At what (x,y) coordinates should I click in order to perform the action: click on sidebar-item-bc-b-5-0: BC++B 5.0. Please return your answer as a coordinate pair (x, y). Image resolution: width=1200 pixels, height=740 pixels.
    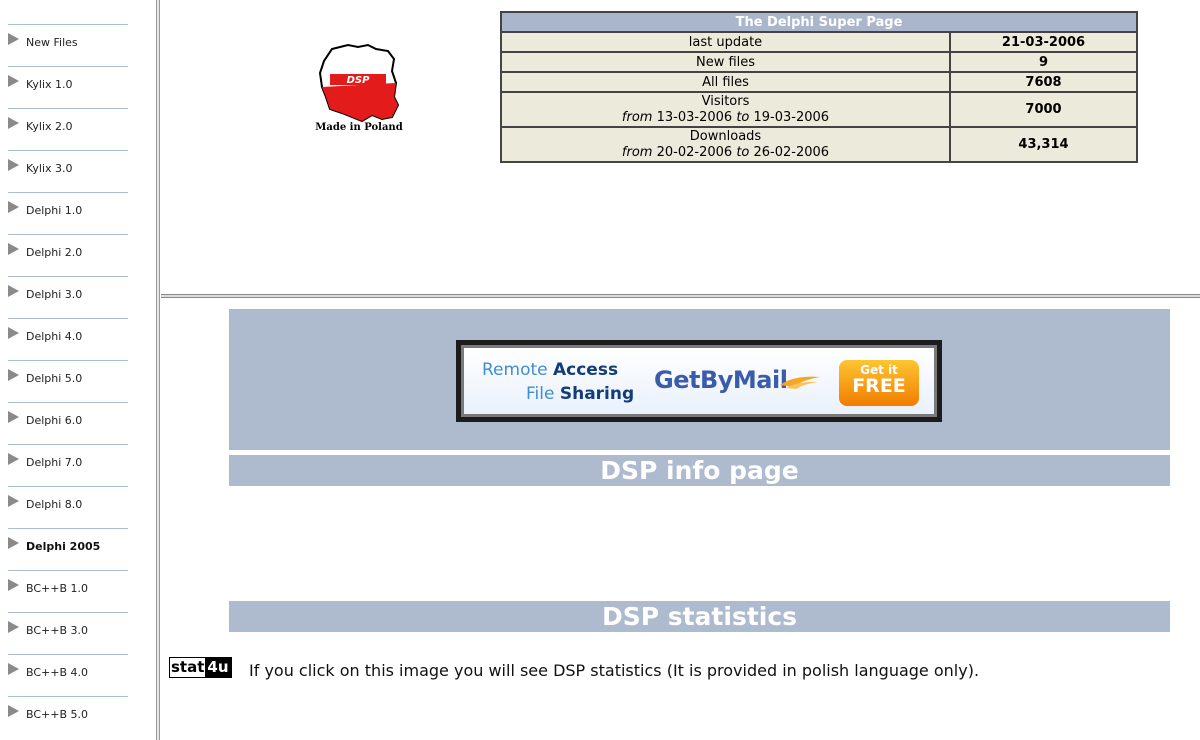
    Looking at the image, I should click on (68, 716).